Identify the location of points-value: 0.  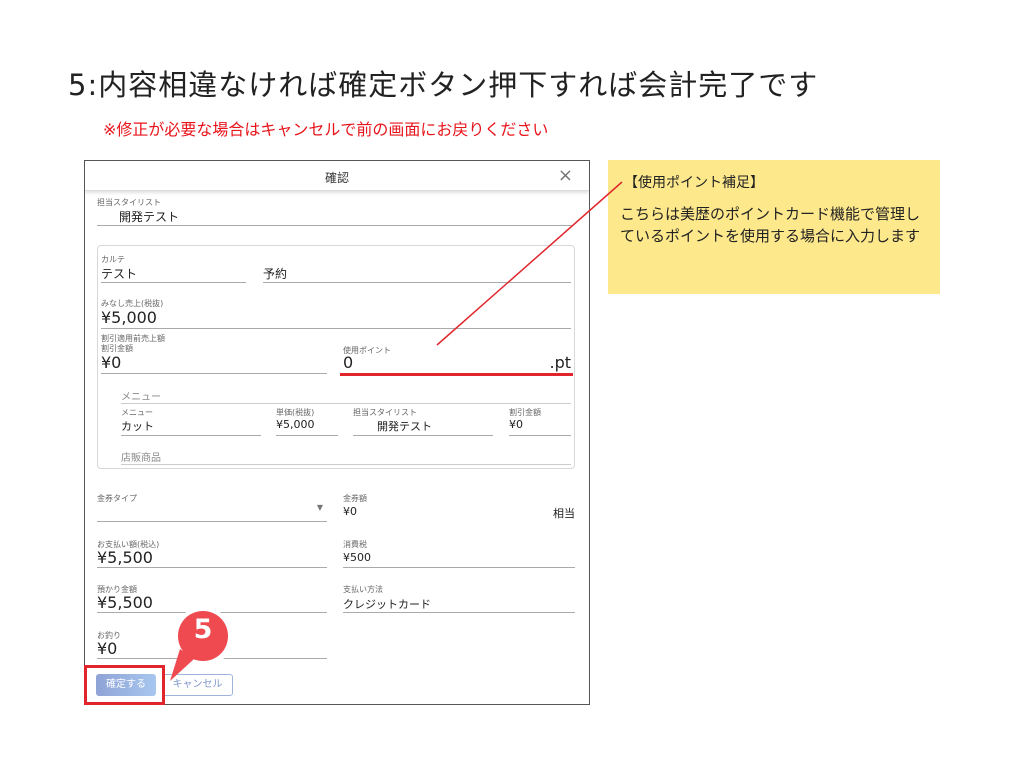
(348, 362).